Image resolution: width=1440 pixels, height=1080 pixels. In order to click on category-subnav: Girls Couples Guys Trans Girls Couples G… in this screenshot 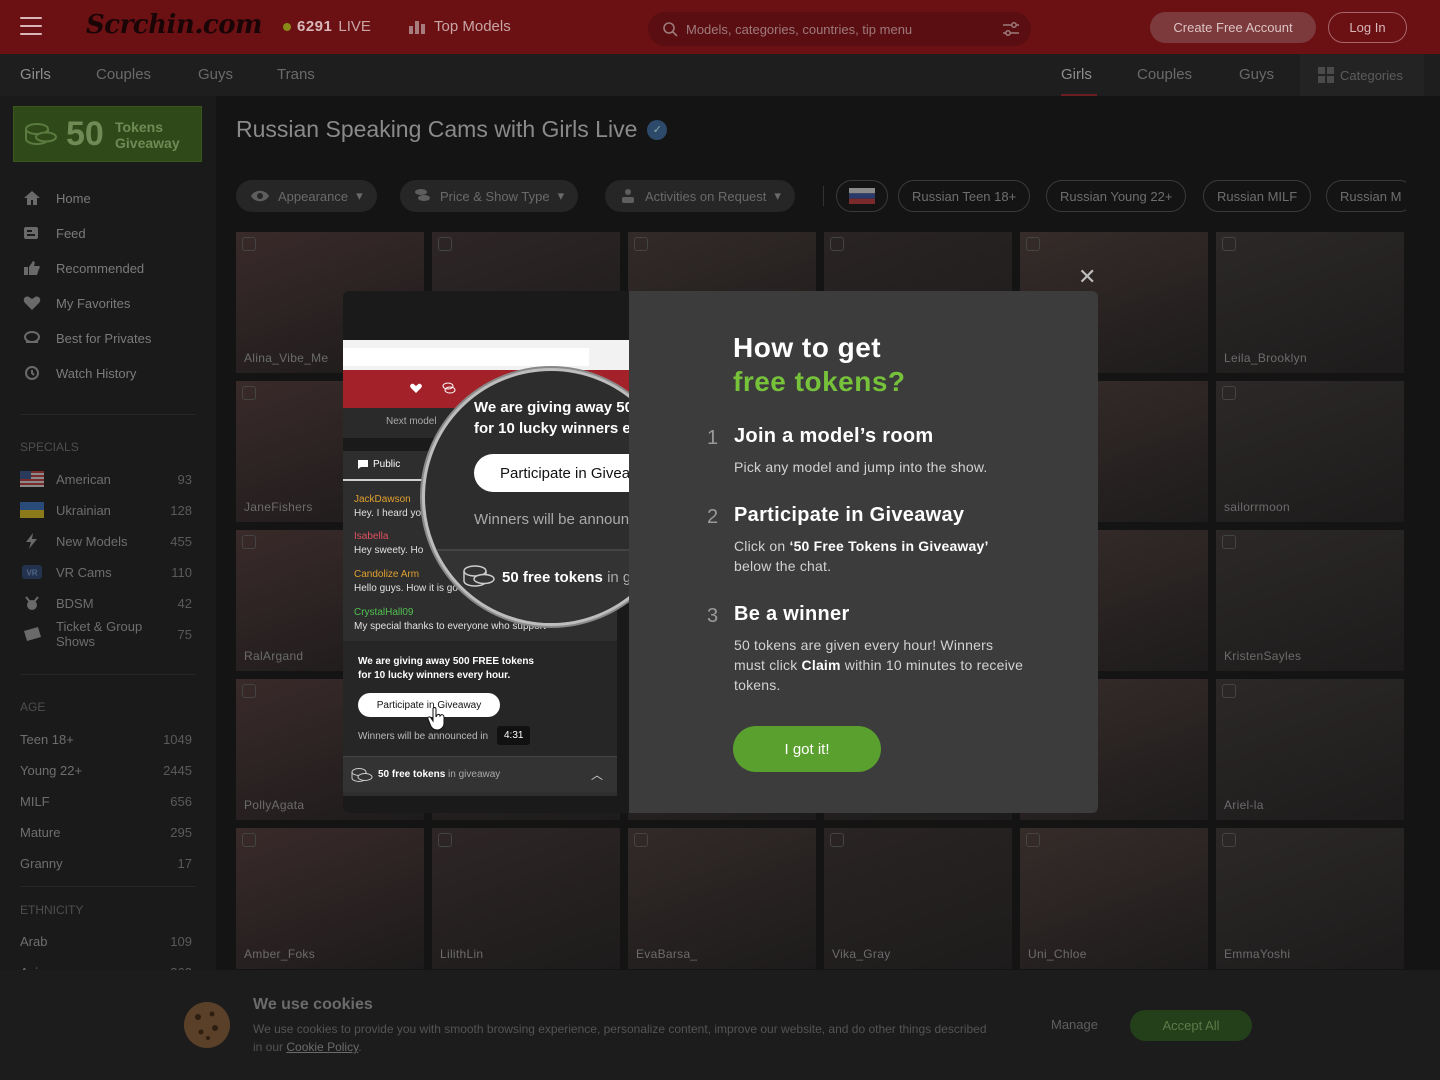, I will do `click(720, 75)`.